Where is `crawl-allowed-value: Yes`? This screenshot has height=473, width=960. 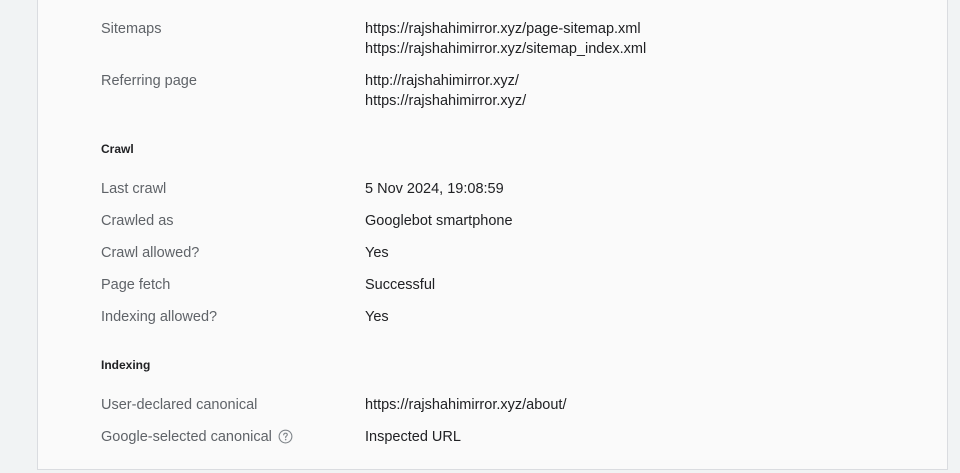 crawl-allowed-value: Yes is located at coordinates (377, 253).